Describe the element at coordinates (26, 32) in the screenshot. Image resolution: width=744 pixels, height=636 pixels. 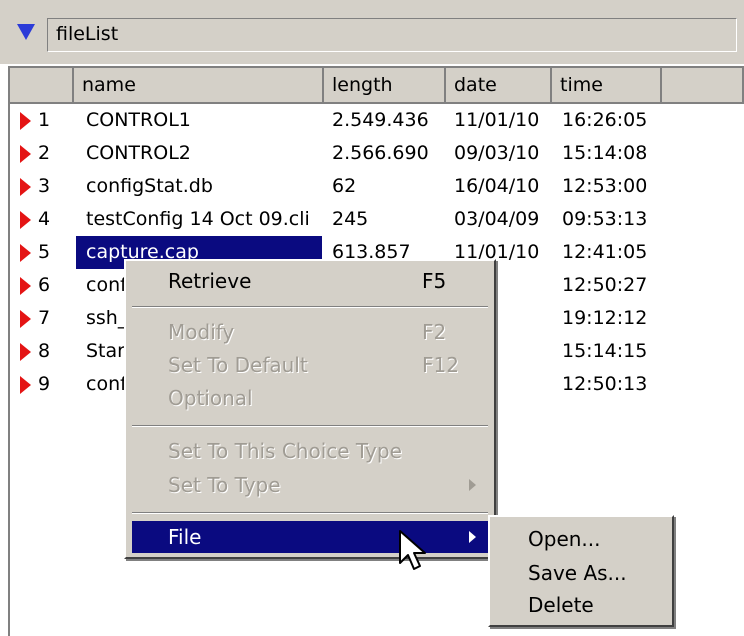
I see `collapse-triangle-icon` at that location.